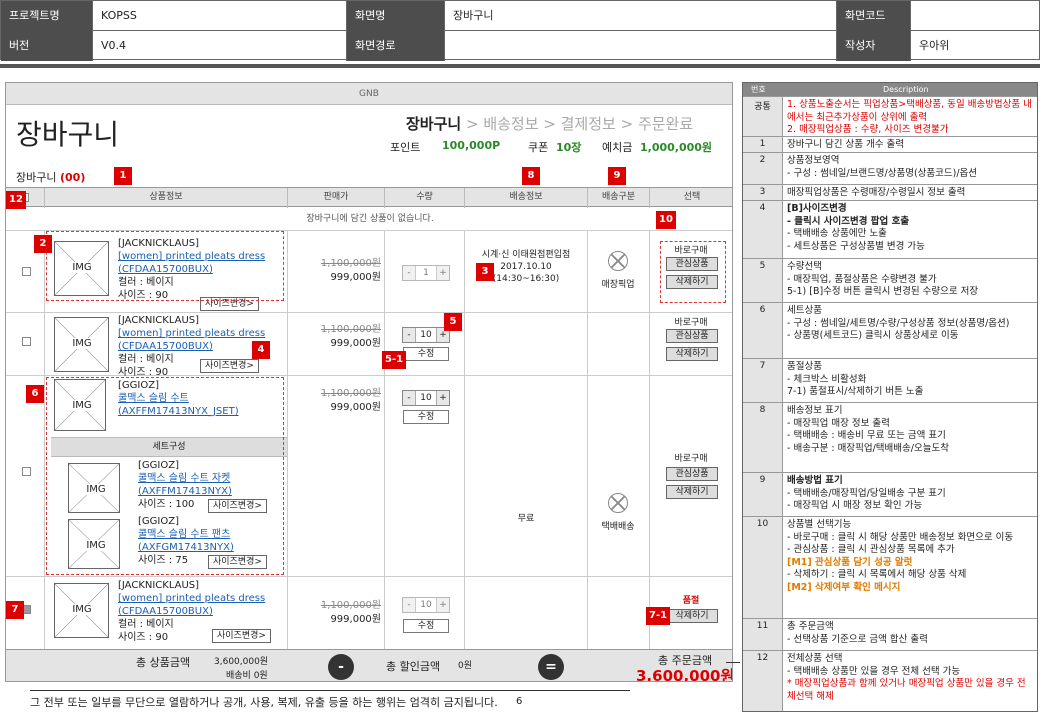 This screenshot has width=1040, height=720. I want to click on coupon-label: 쿠폰, so click(538, 147).